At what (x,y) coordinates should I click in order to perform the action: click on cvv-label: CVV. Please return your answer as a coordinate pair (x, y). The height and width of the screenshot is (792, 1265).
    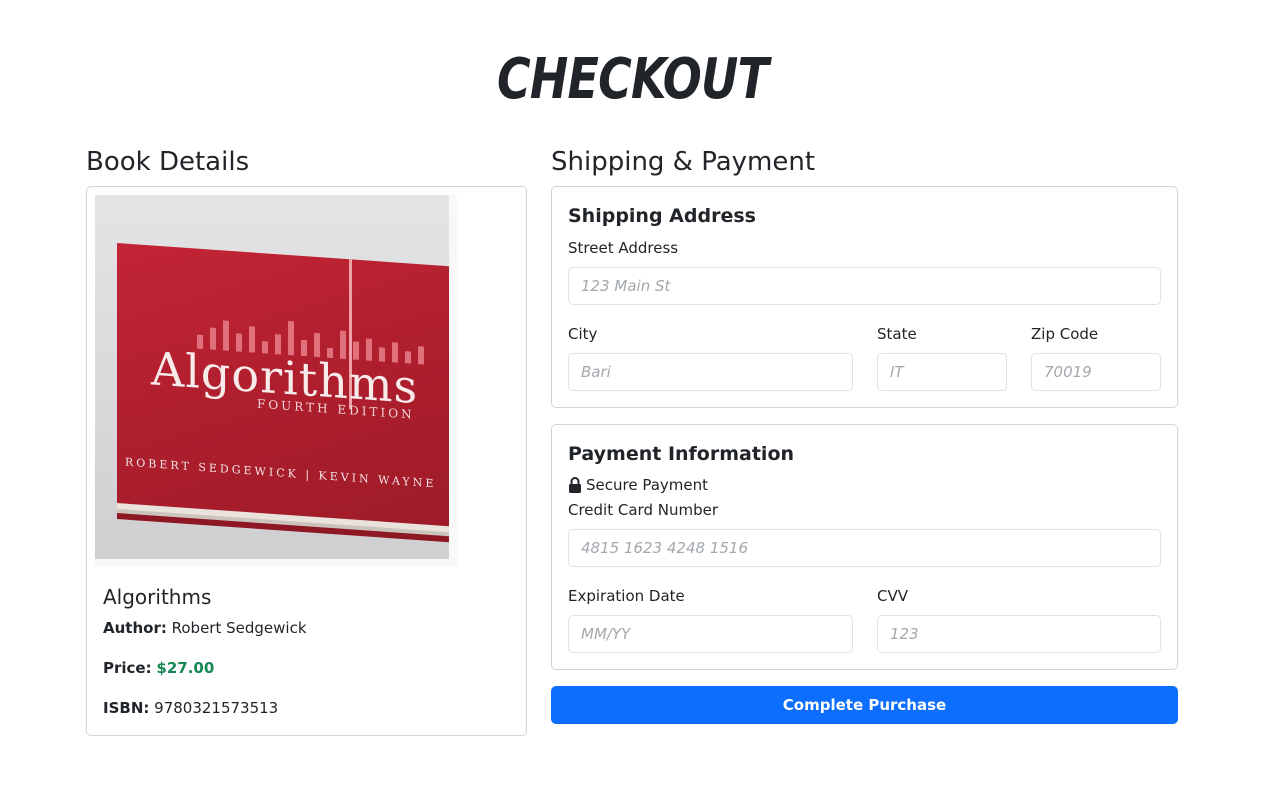
    Looking at the image, I should click on (892, 596).